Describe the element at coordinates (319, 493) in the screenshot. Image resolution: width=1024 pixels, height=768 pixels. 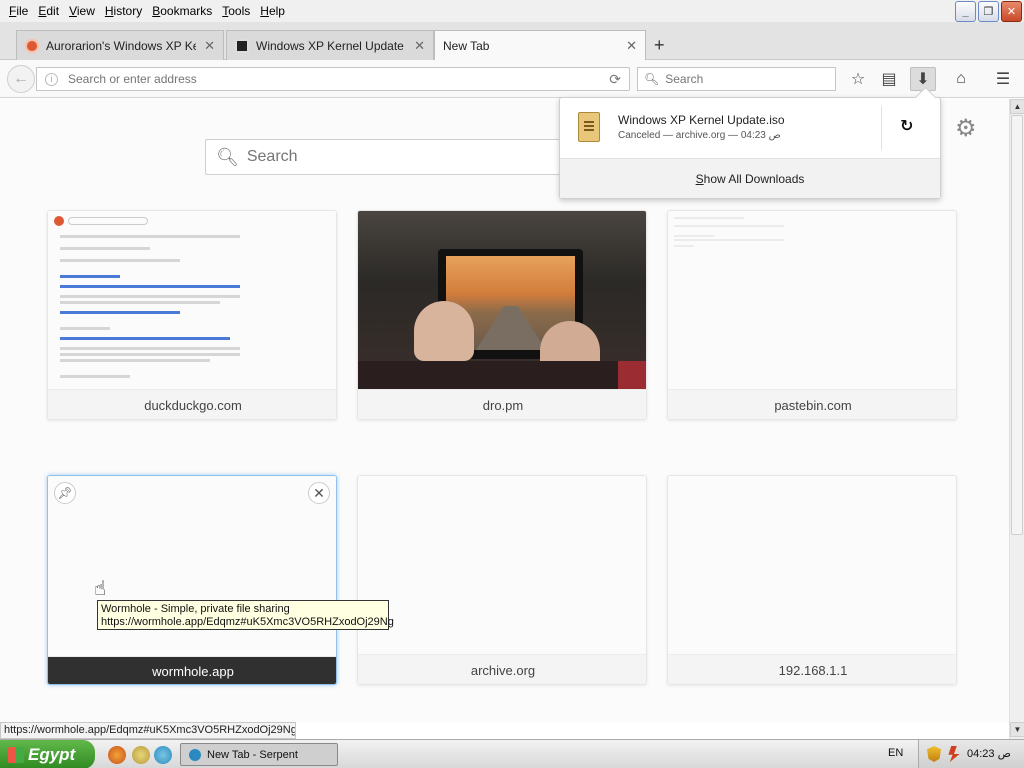
I see `close-icon: ✕` at that location.